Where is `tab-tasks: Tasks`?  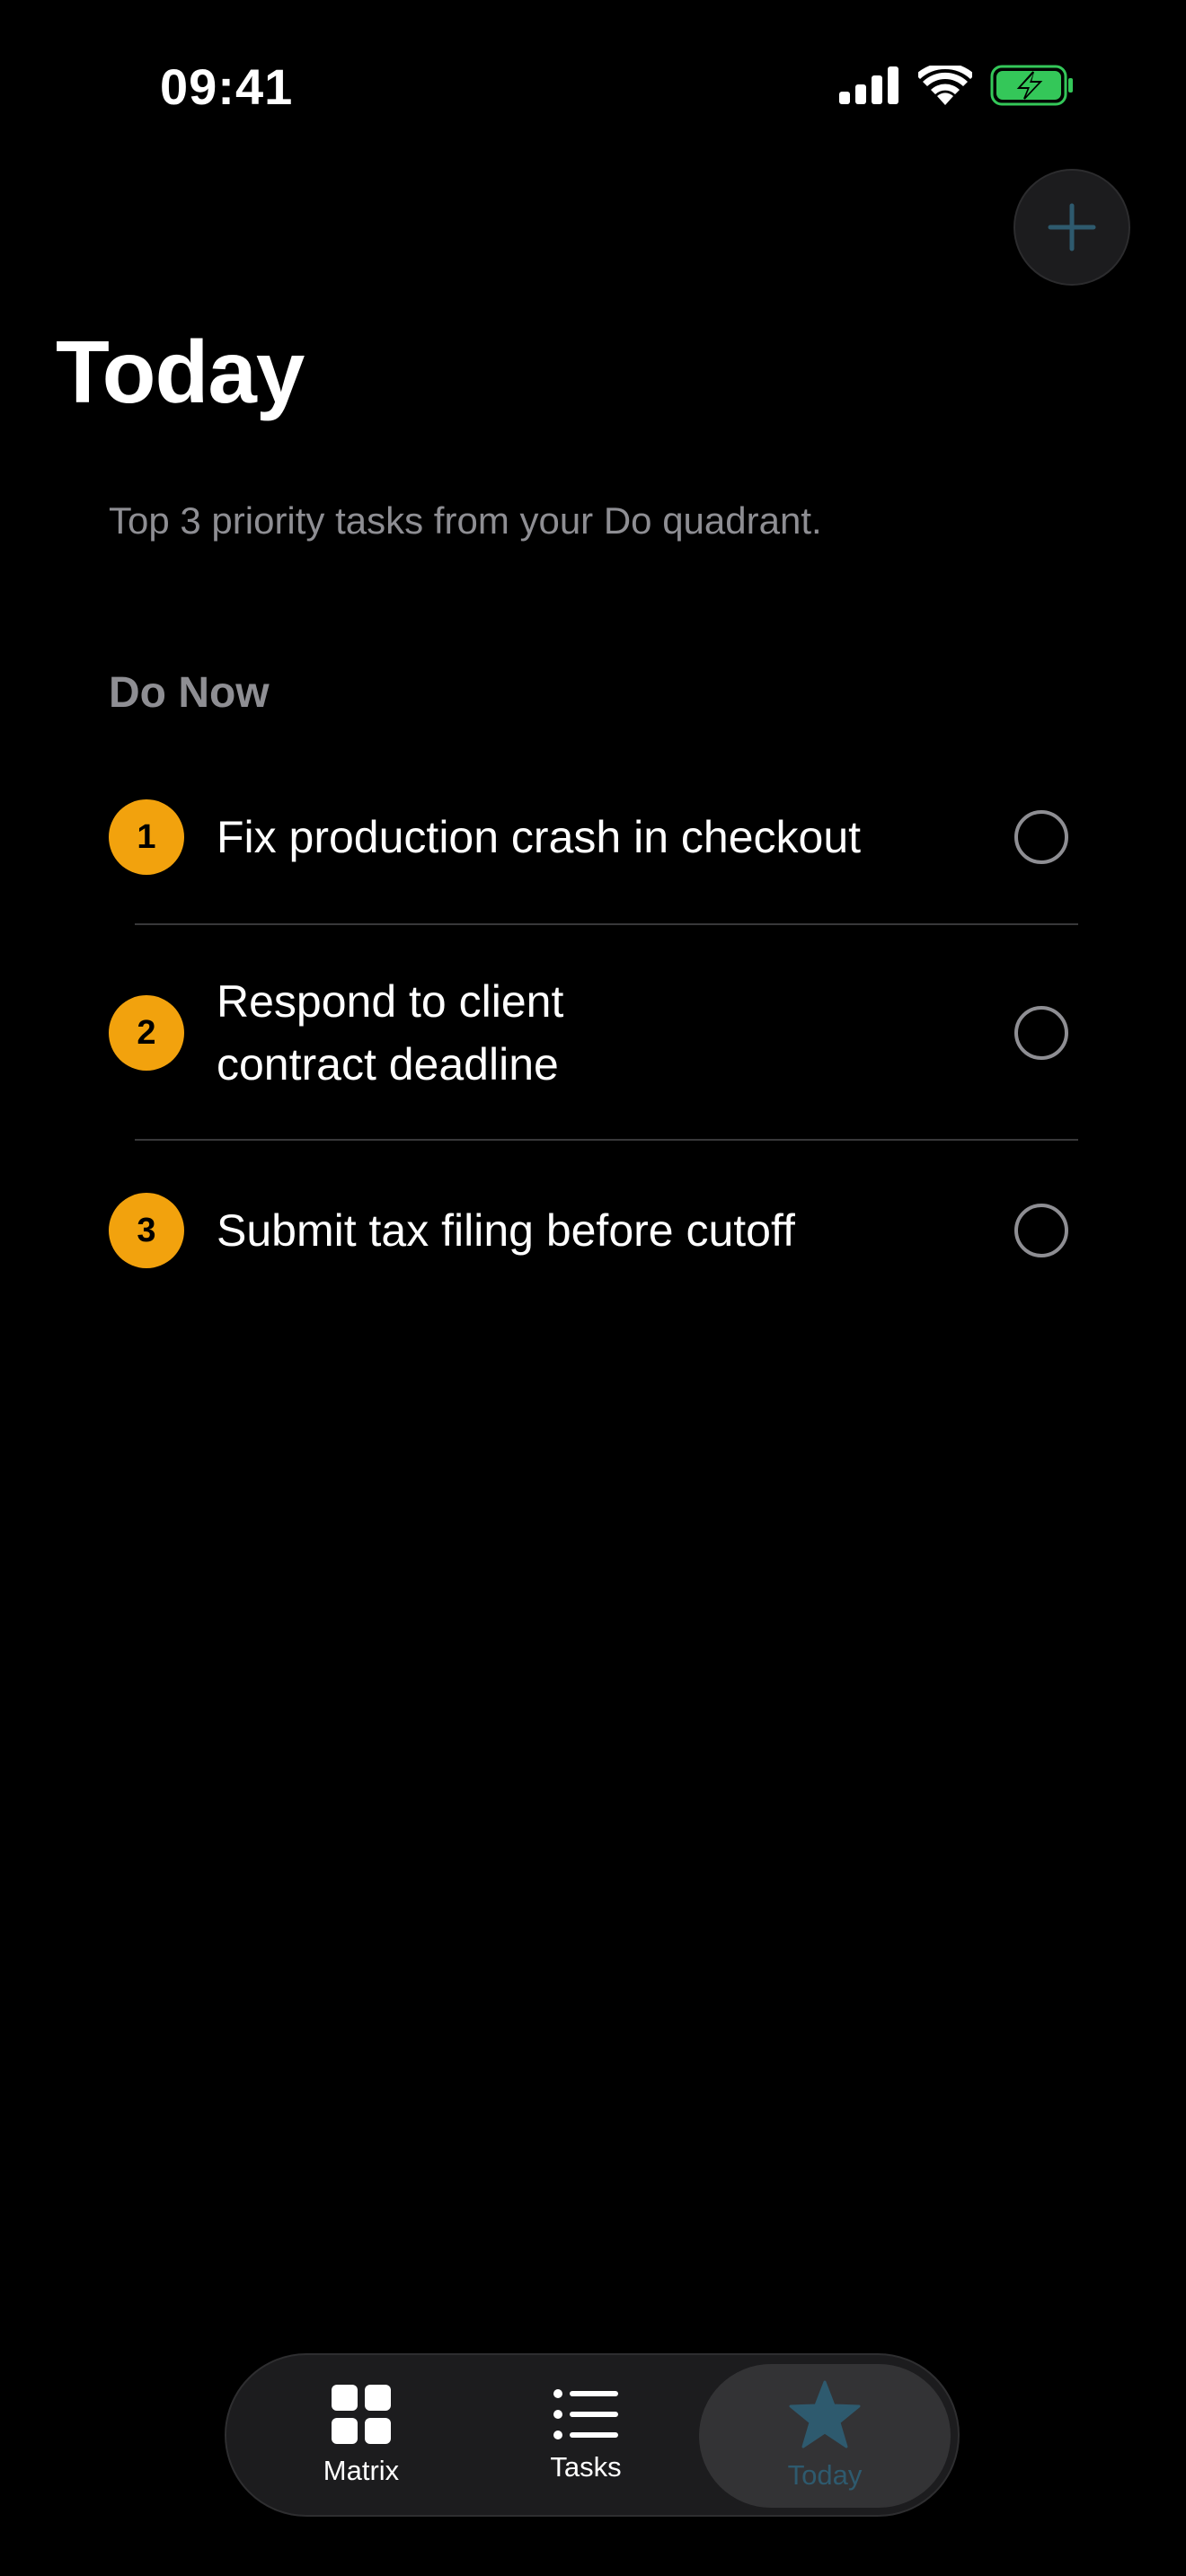
tab-tasks: Tasks is located at coordinates (586, 2436).